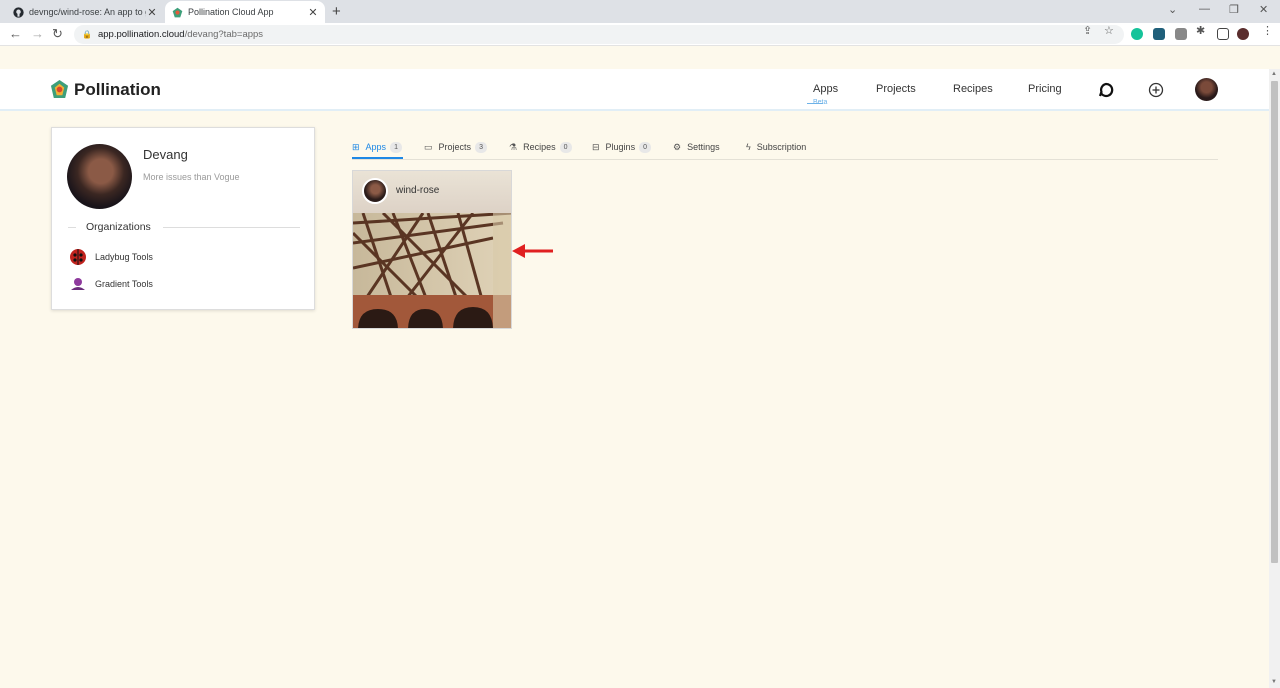  What do you see at coordinates (57, 34) in the screenshot?
I see `reload-icon: ↻` at bounding box center [57, 34].